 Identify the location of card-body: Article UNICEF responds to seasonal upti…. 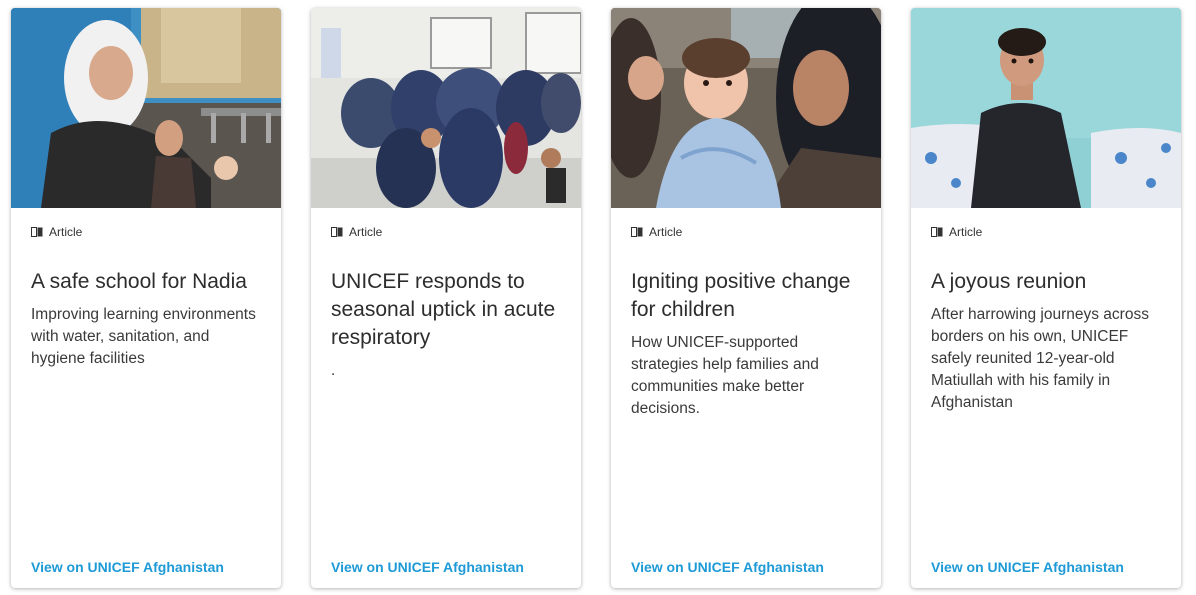
(446, 398).